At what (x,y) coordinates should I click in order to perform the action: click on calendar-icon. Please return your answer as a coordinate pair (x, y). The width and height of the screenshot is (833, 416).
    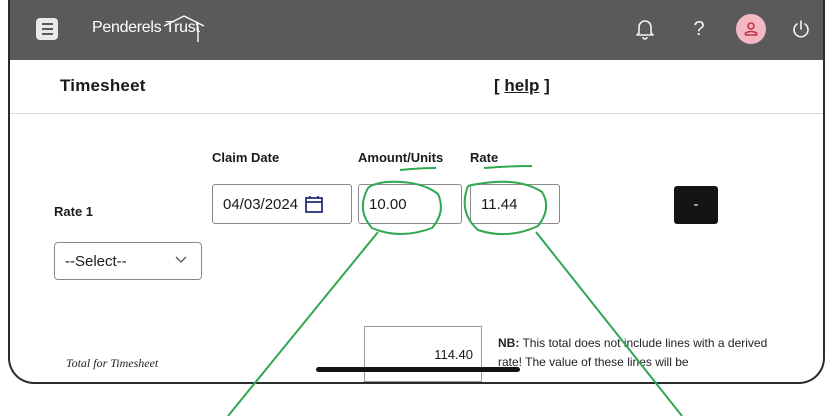
    Looking at the image, I should click on (314, 204).